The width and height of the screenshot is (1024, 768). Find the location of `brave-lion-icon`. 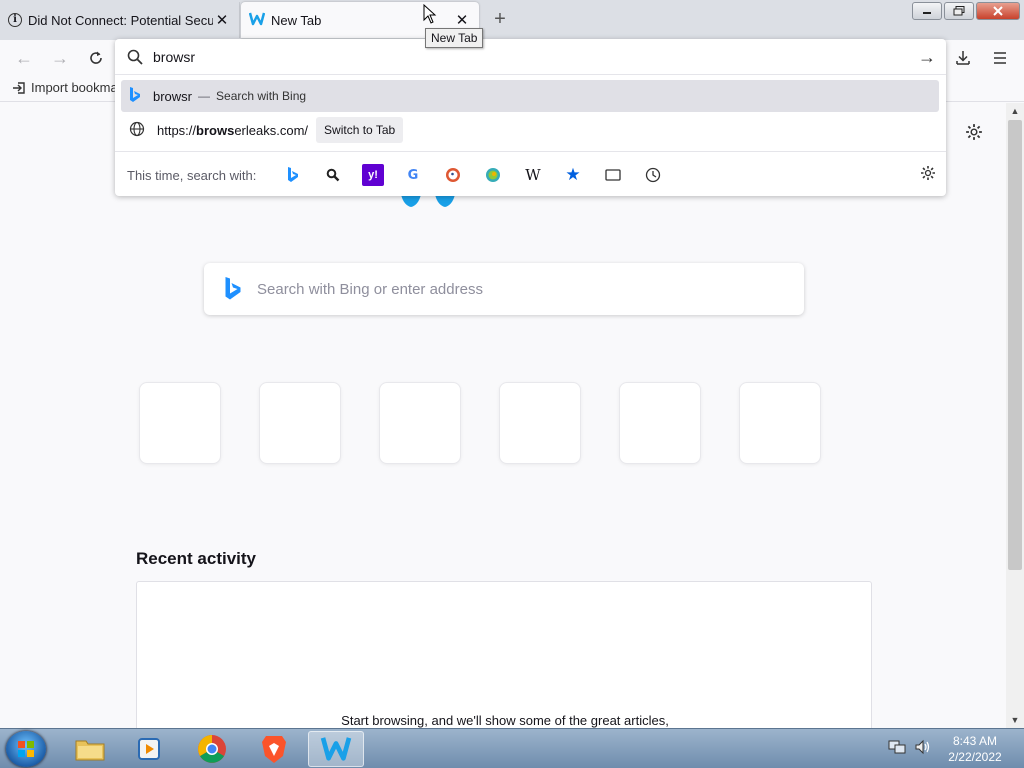

brave-lion-icon is located at coordinates (274, 749).